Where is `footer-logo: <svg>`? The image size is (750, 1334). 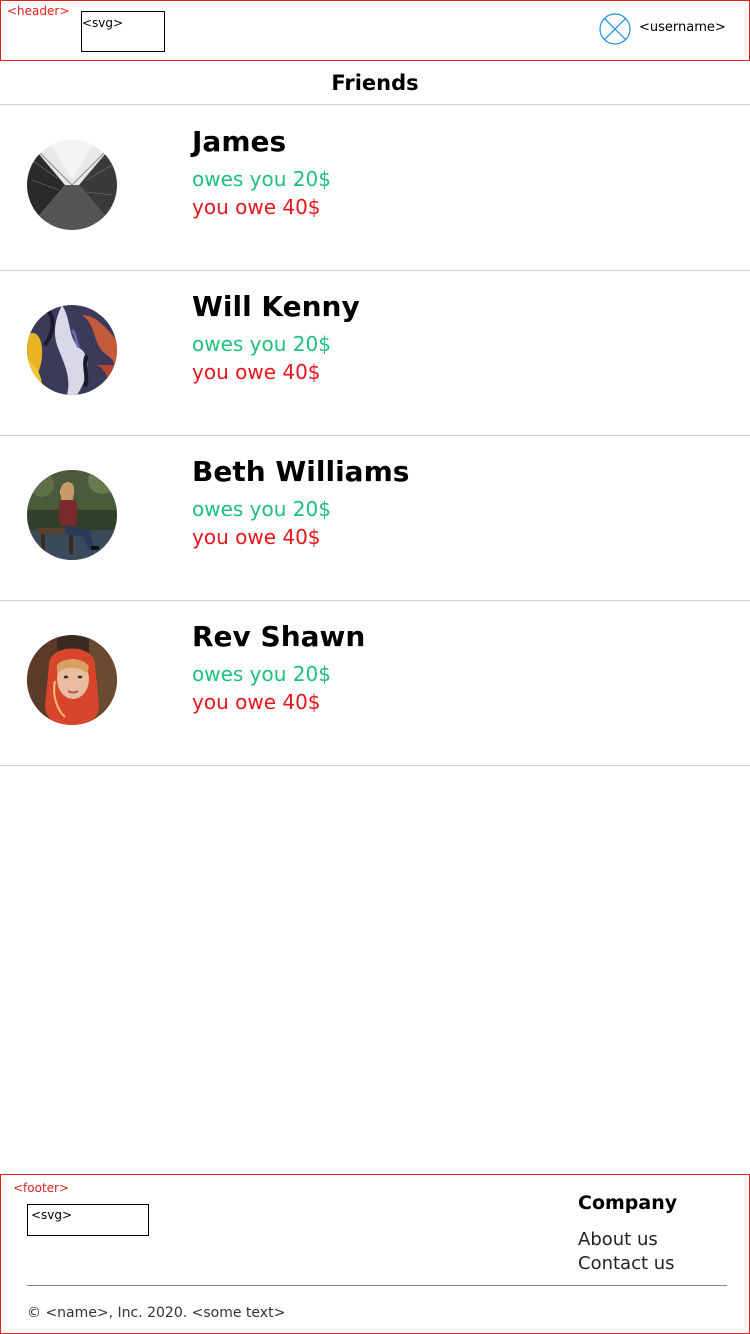 footer-logo: <svg> is located at coordinates (88, 1220).